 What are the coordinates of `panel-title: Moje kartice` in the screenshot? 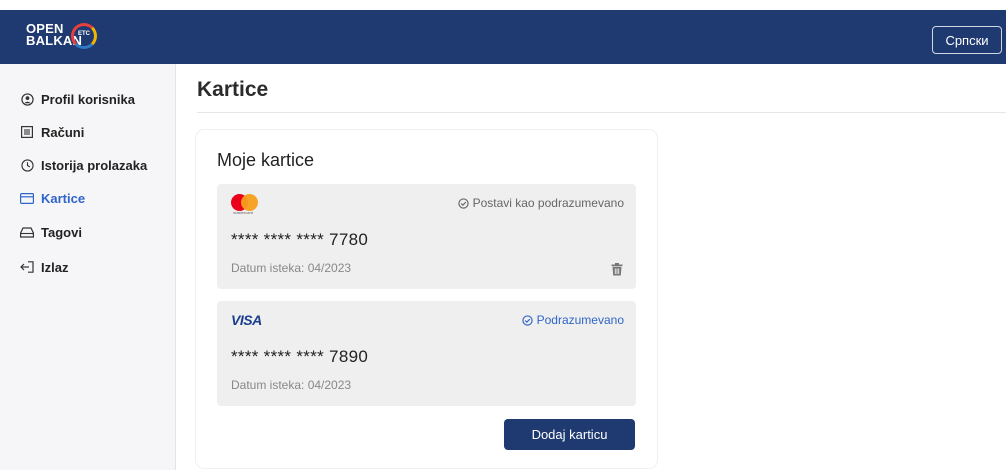 It's located at (266, 160).